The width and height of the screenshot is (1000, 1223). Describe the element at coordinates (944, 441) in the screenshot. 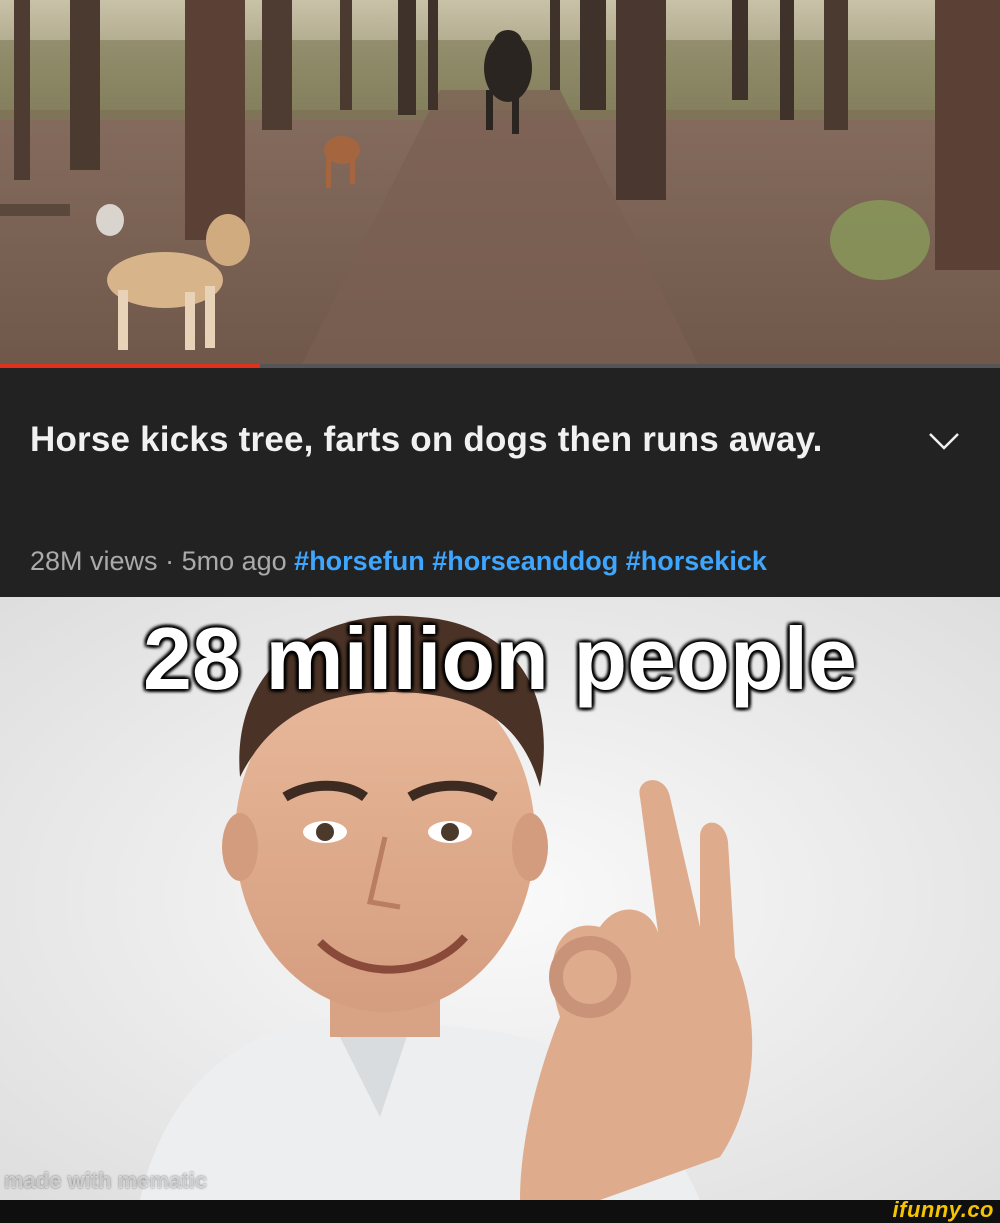

I see `chevron-down-icon` at that location.